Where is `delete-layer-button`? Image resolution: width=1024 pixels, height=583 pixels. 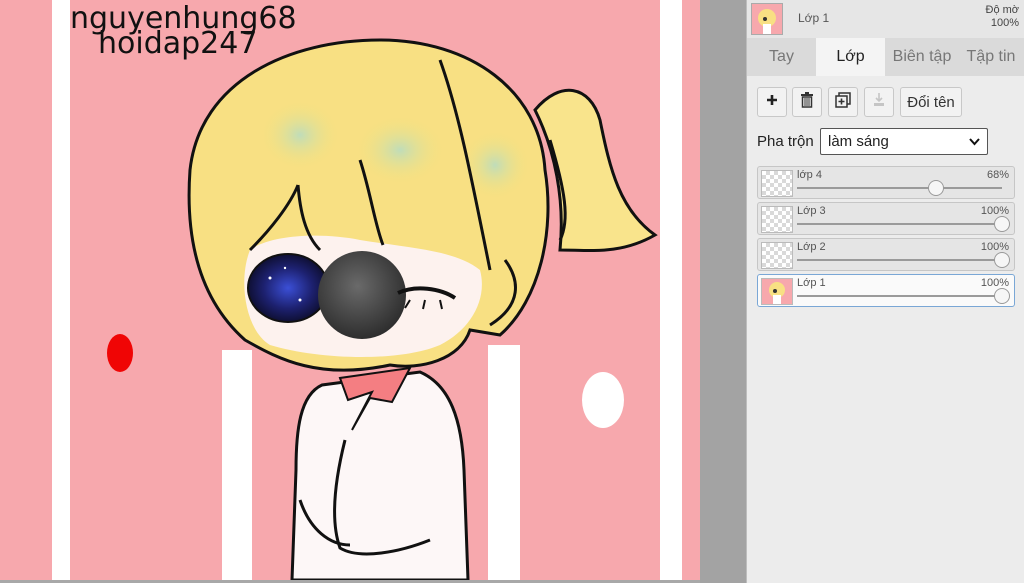
delete-layer-button is located at coordinates (807, 102).